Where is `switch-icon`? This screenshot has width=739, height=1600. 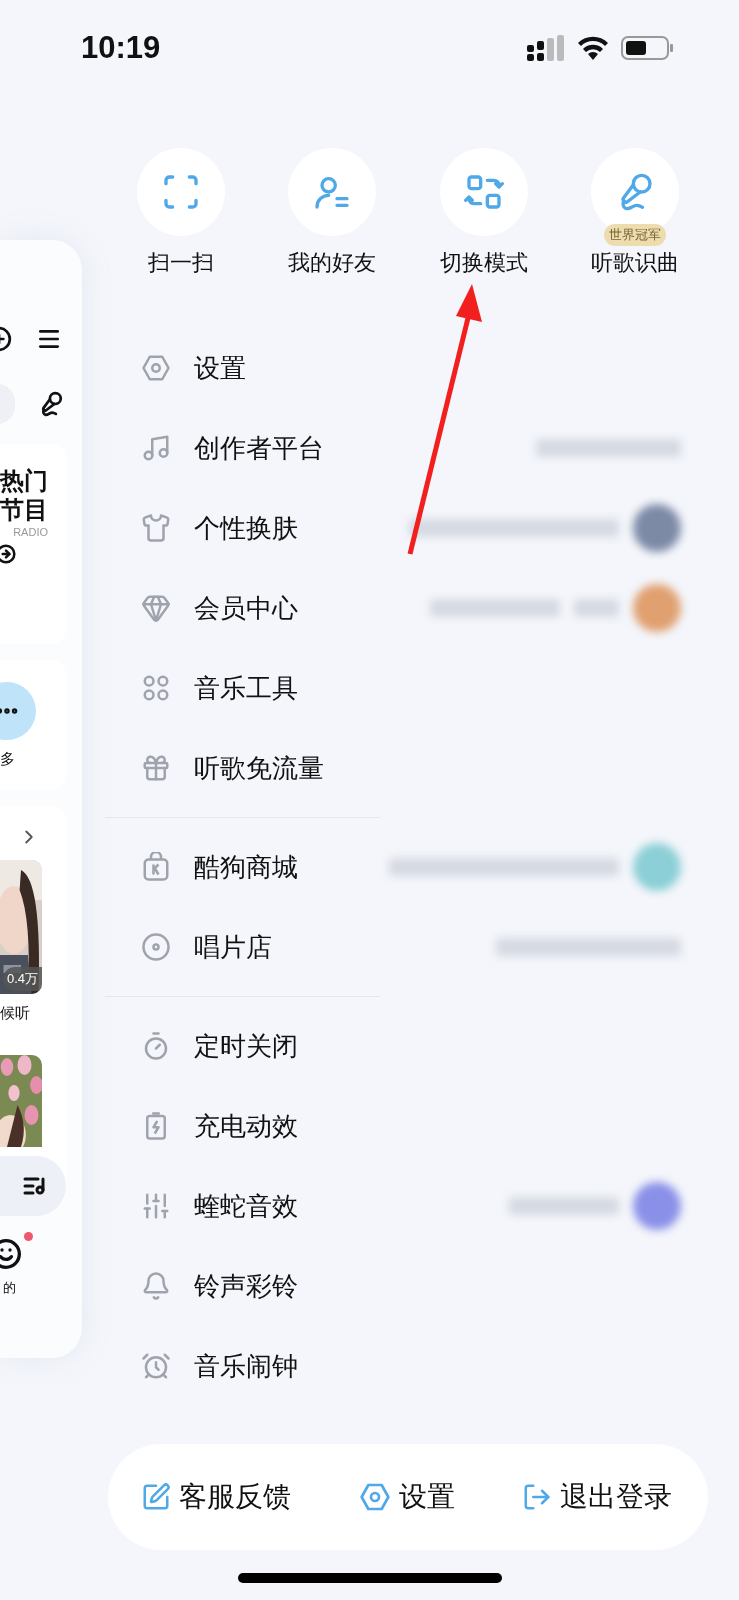
switch-icon is located at coordinates (483, 192).